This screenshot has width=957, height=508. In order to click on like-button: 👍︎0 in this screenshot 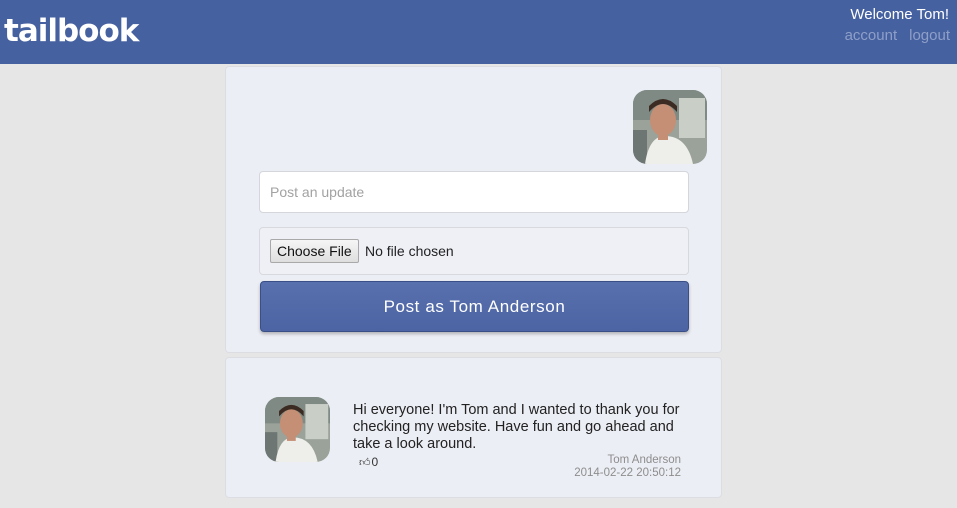, I will do `click(368, 462)`.